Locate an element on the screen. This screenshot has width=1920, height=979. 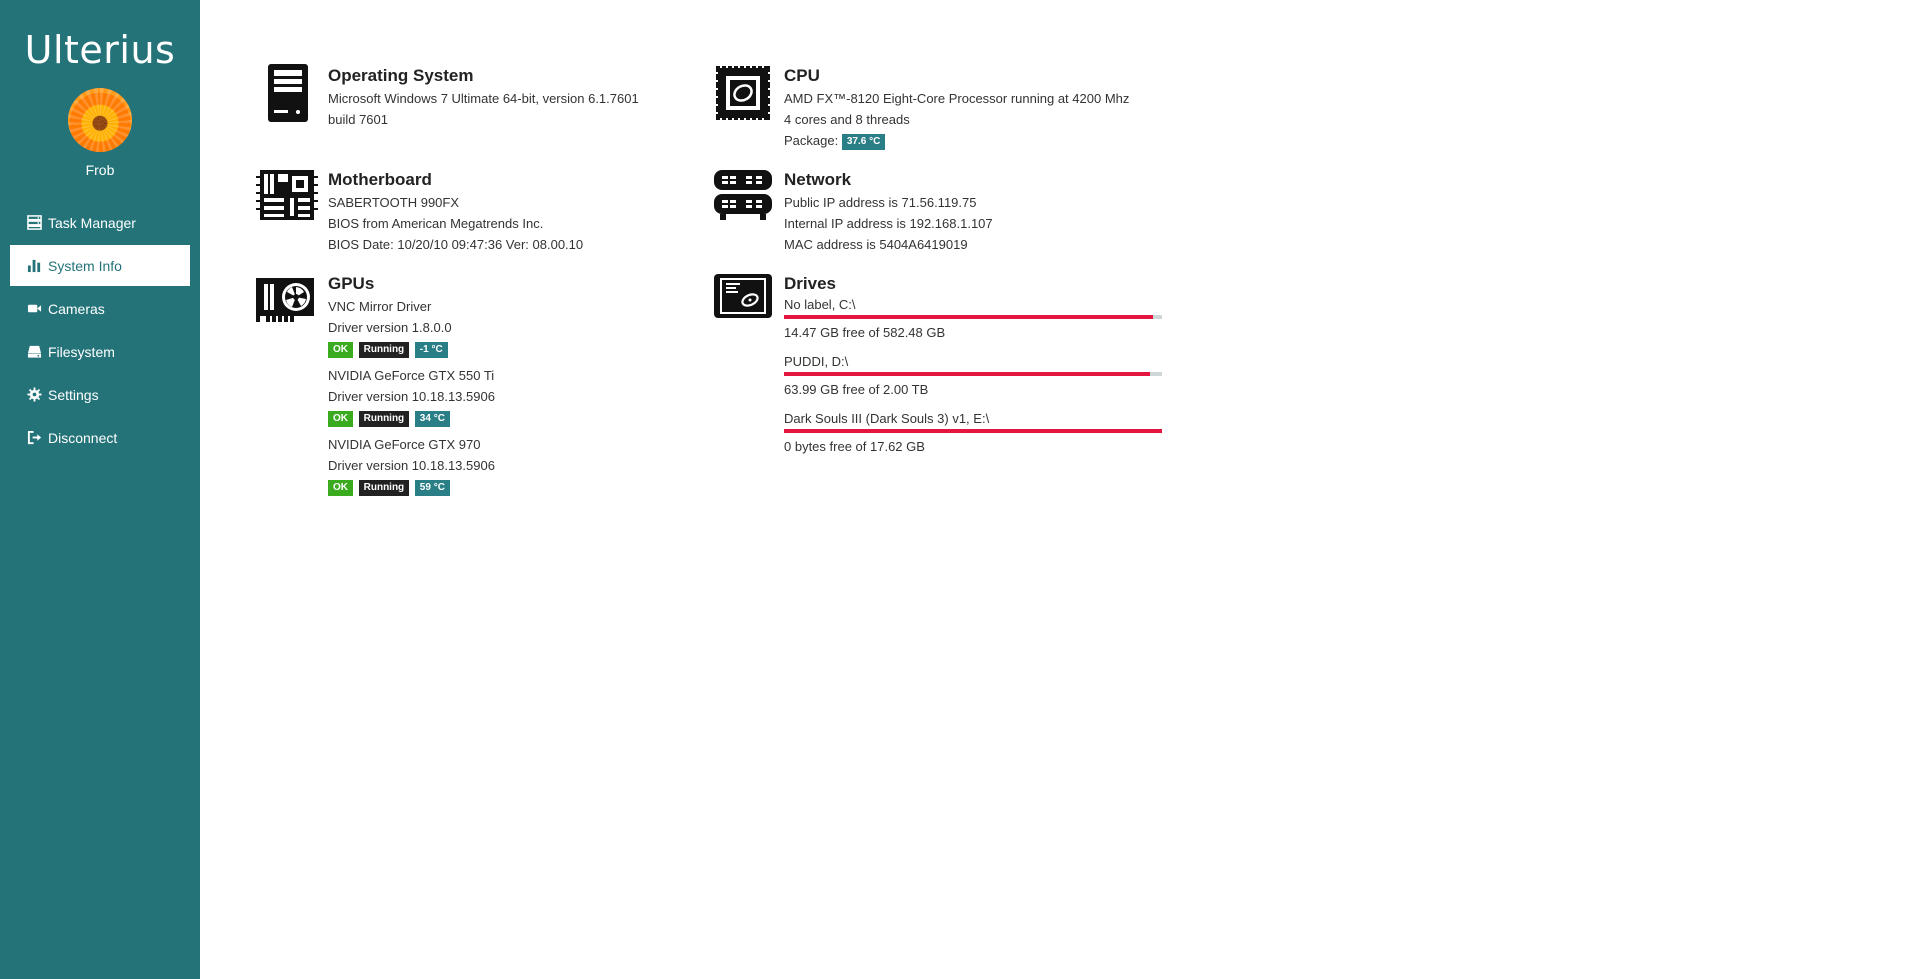
sidebar-item-label: Filesystem is located at coordinates (81, 351).